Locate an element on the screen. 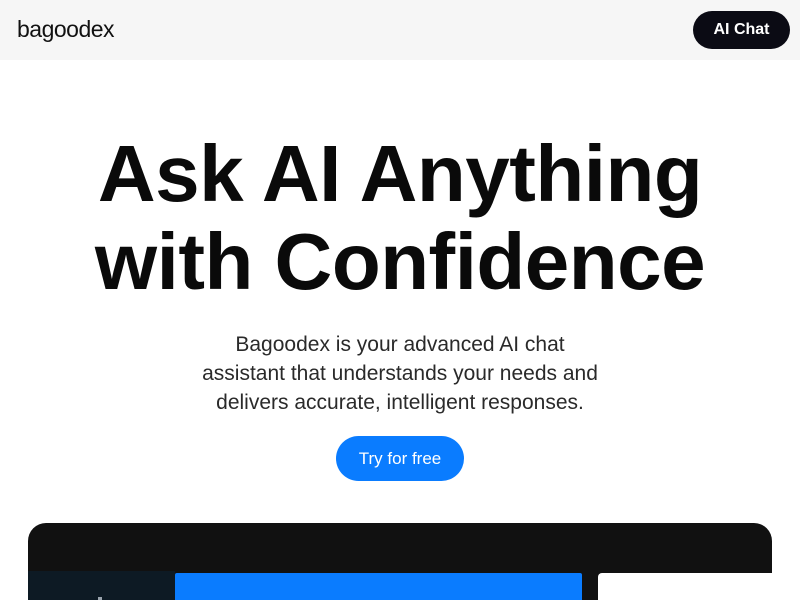 The image size is (800, 600). hero-title-line: Ask AI Anything is located at coordinates (400, 173).